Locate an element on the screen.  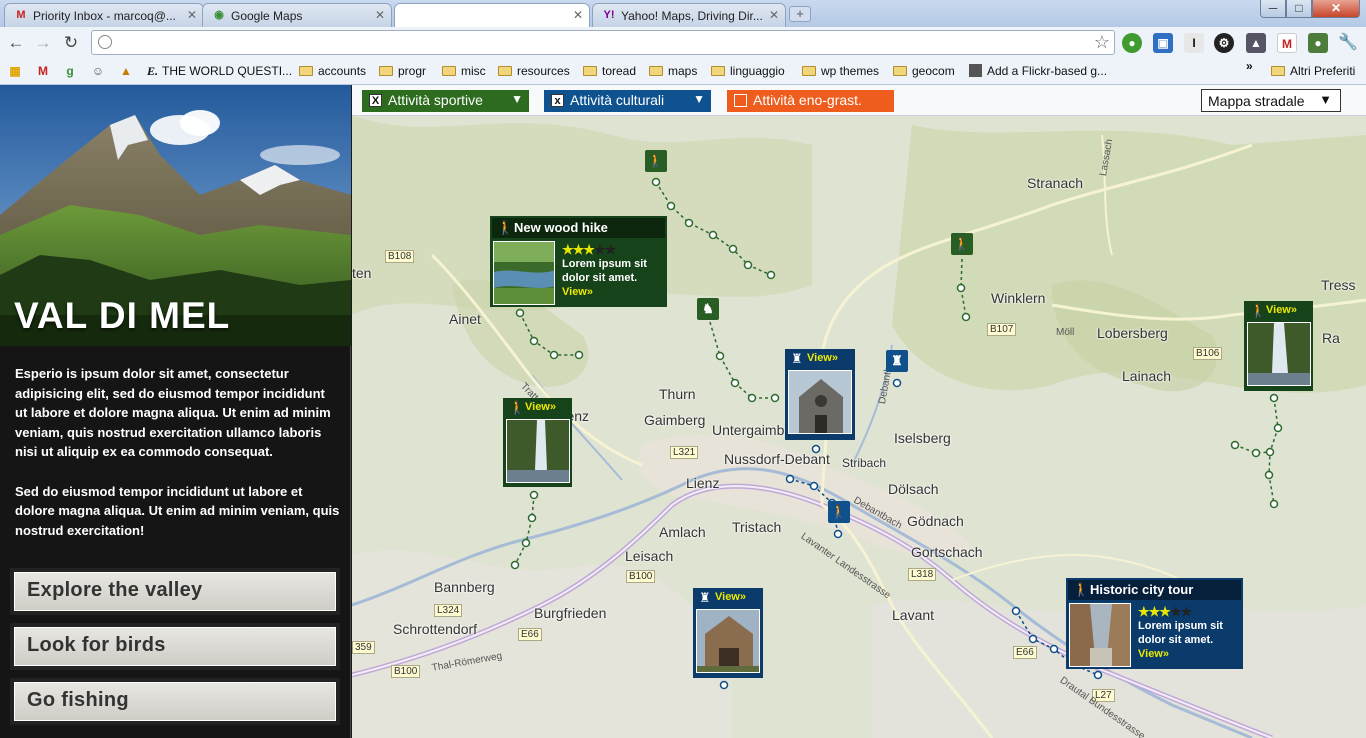
tab-google-maps: ◉ Google Maps ✕ is located at coordinates (297, 15).